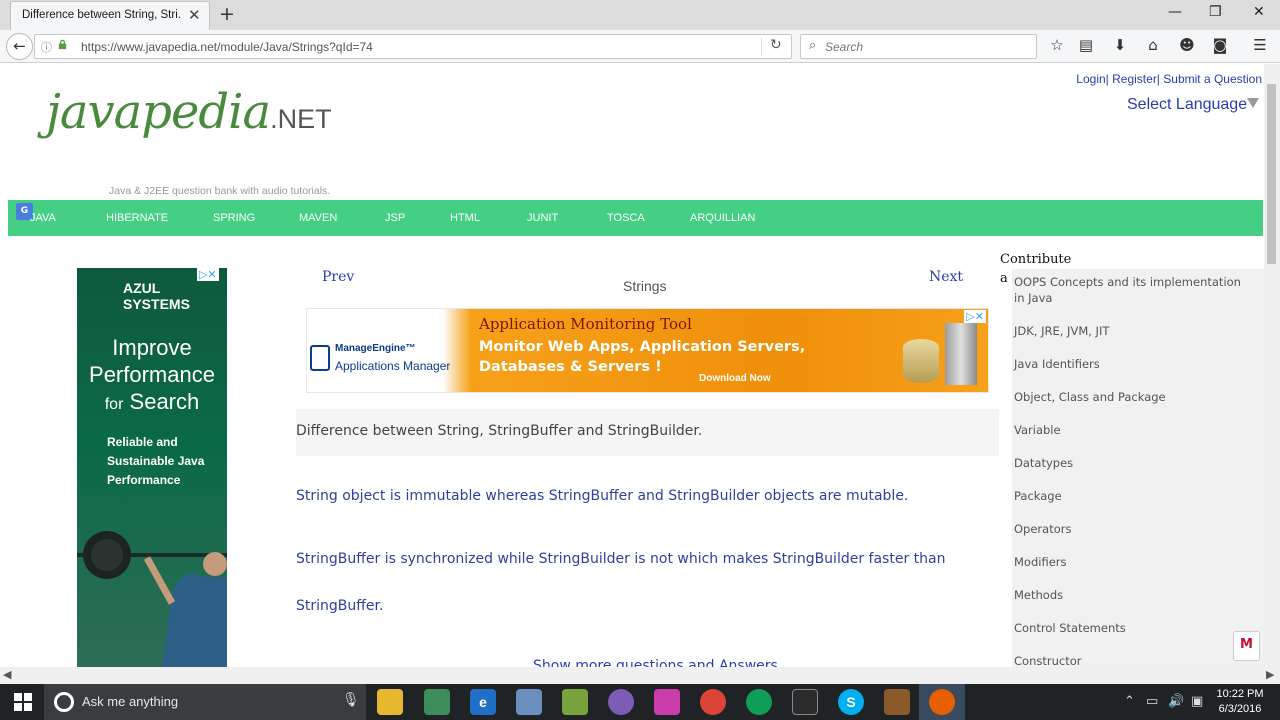  What do you see at coordinates (621, 702) in the screenshot?
I see `eclipse-icon` at bounding box center [621, 702].